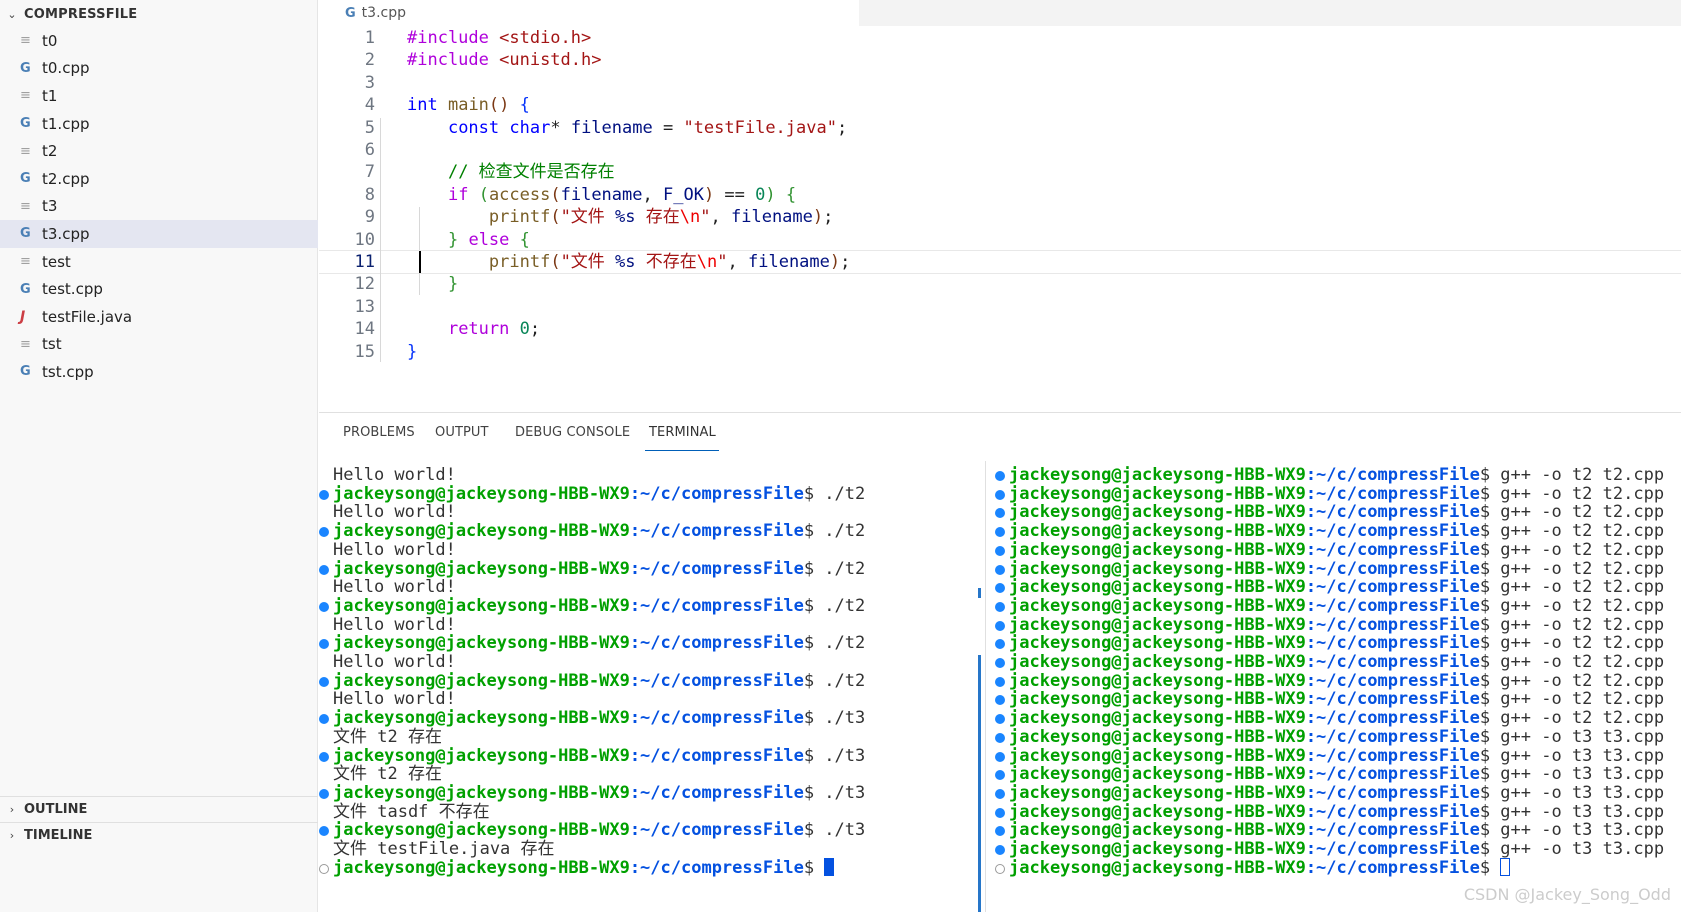 This screenshot has width=1681, height=912. What do you see at coordinates (159, 809) in the screenshot?
I see `outline-section-header: › OUTLINE` at bounding box center [159, 809].